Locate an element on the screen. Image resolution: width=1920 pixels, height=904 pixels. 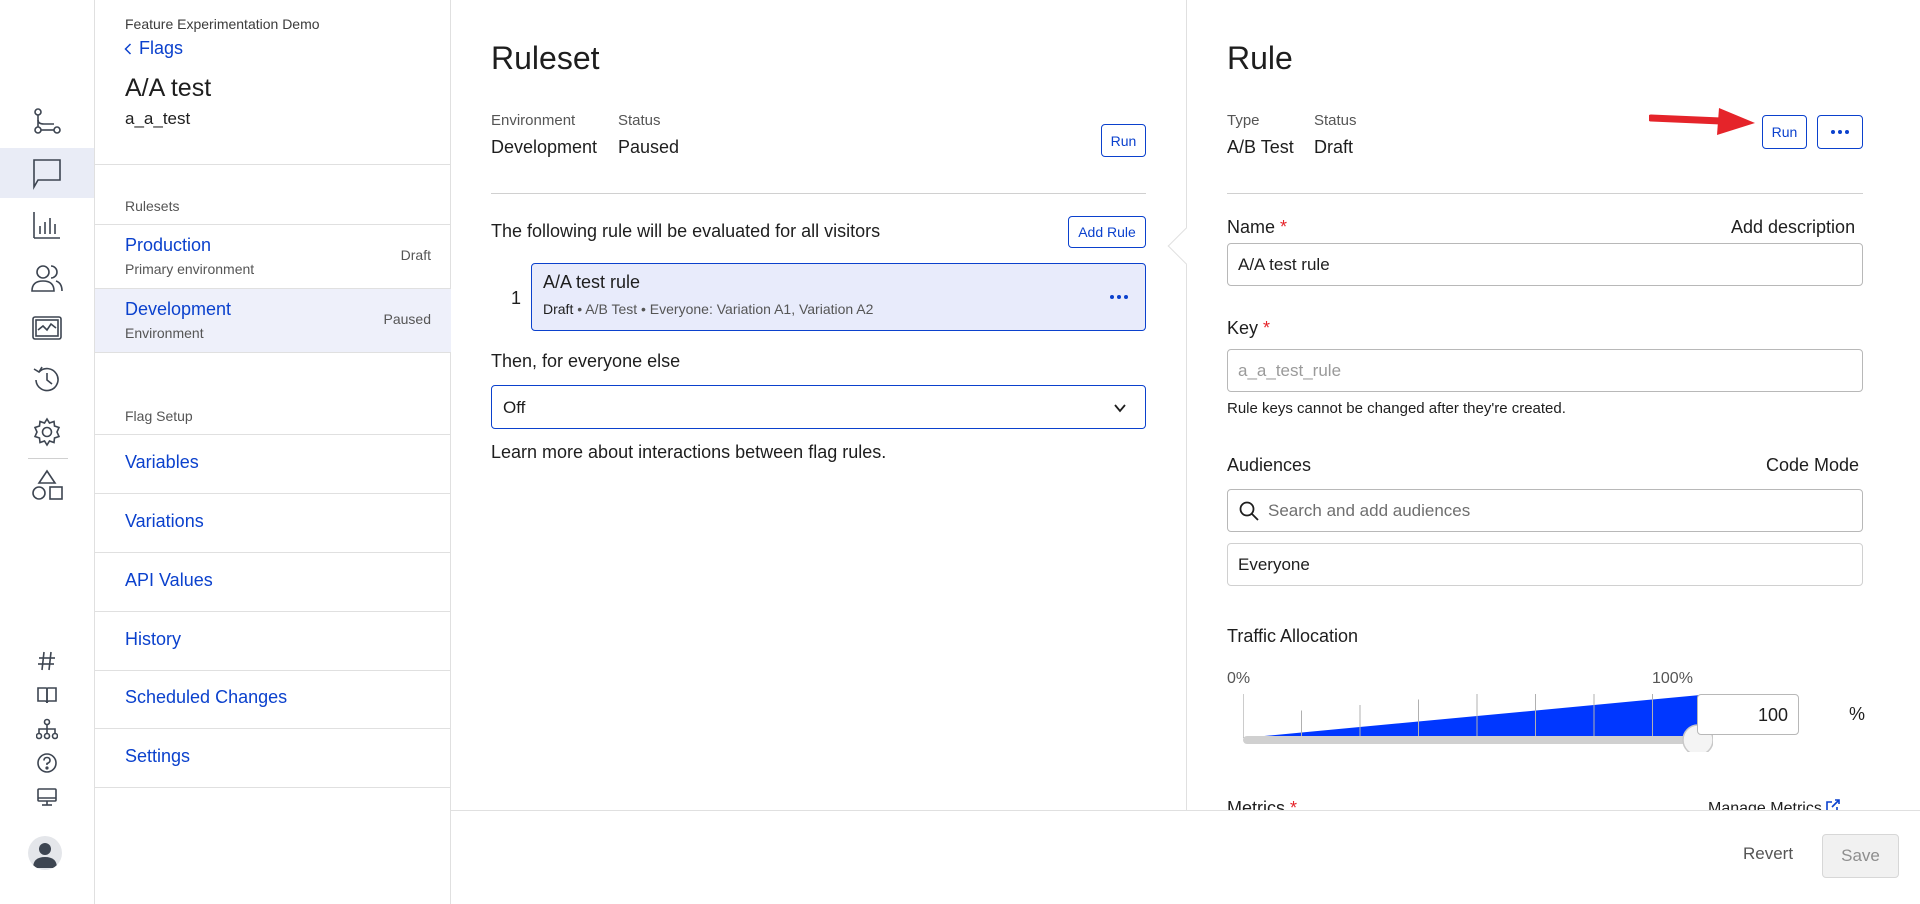
key-label-text: Key is located at coordinates (1243, 328).